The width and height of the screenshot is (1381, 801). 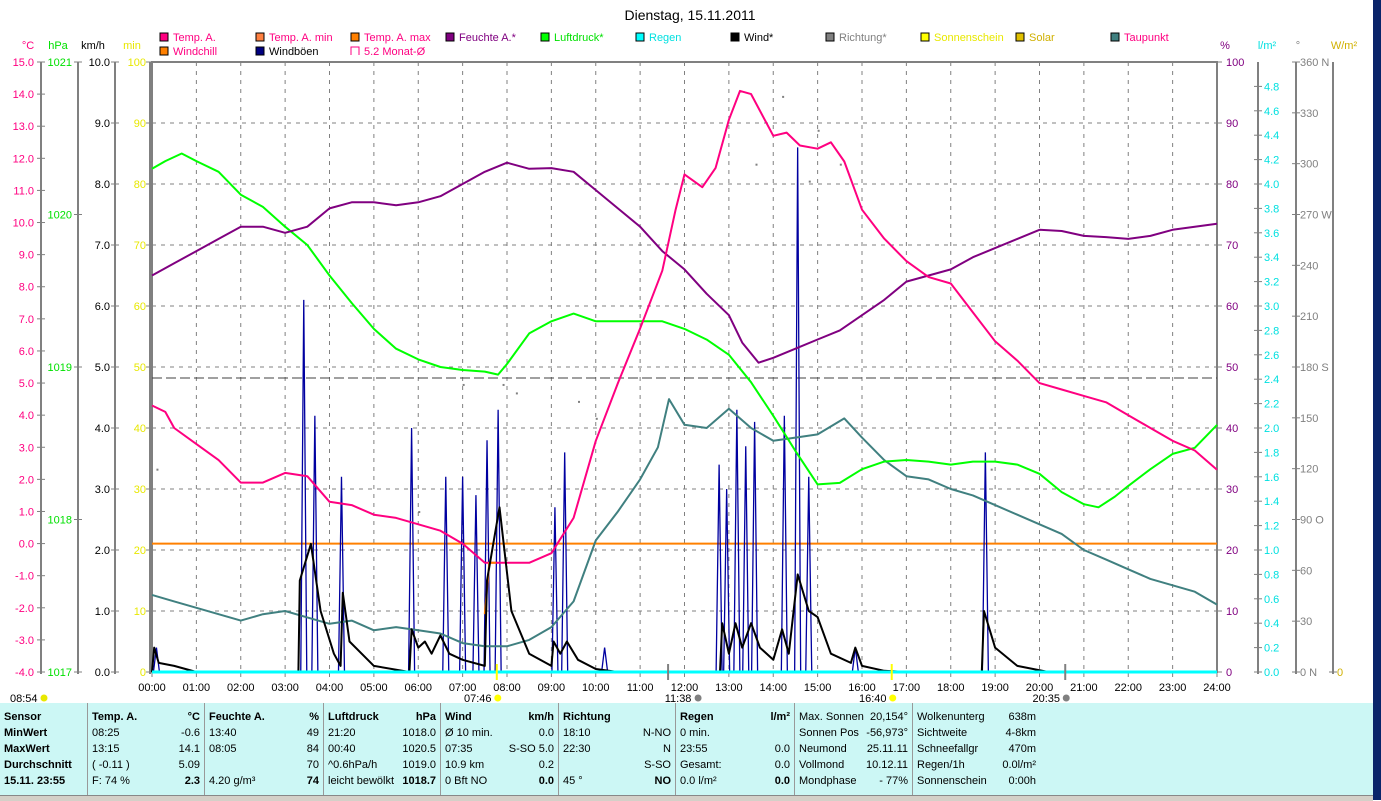 What do you see at coordinates (264, 717) in the screenshot?
I see `panel-row: Feuchte A.%` at bounding box center [264, 717].